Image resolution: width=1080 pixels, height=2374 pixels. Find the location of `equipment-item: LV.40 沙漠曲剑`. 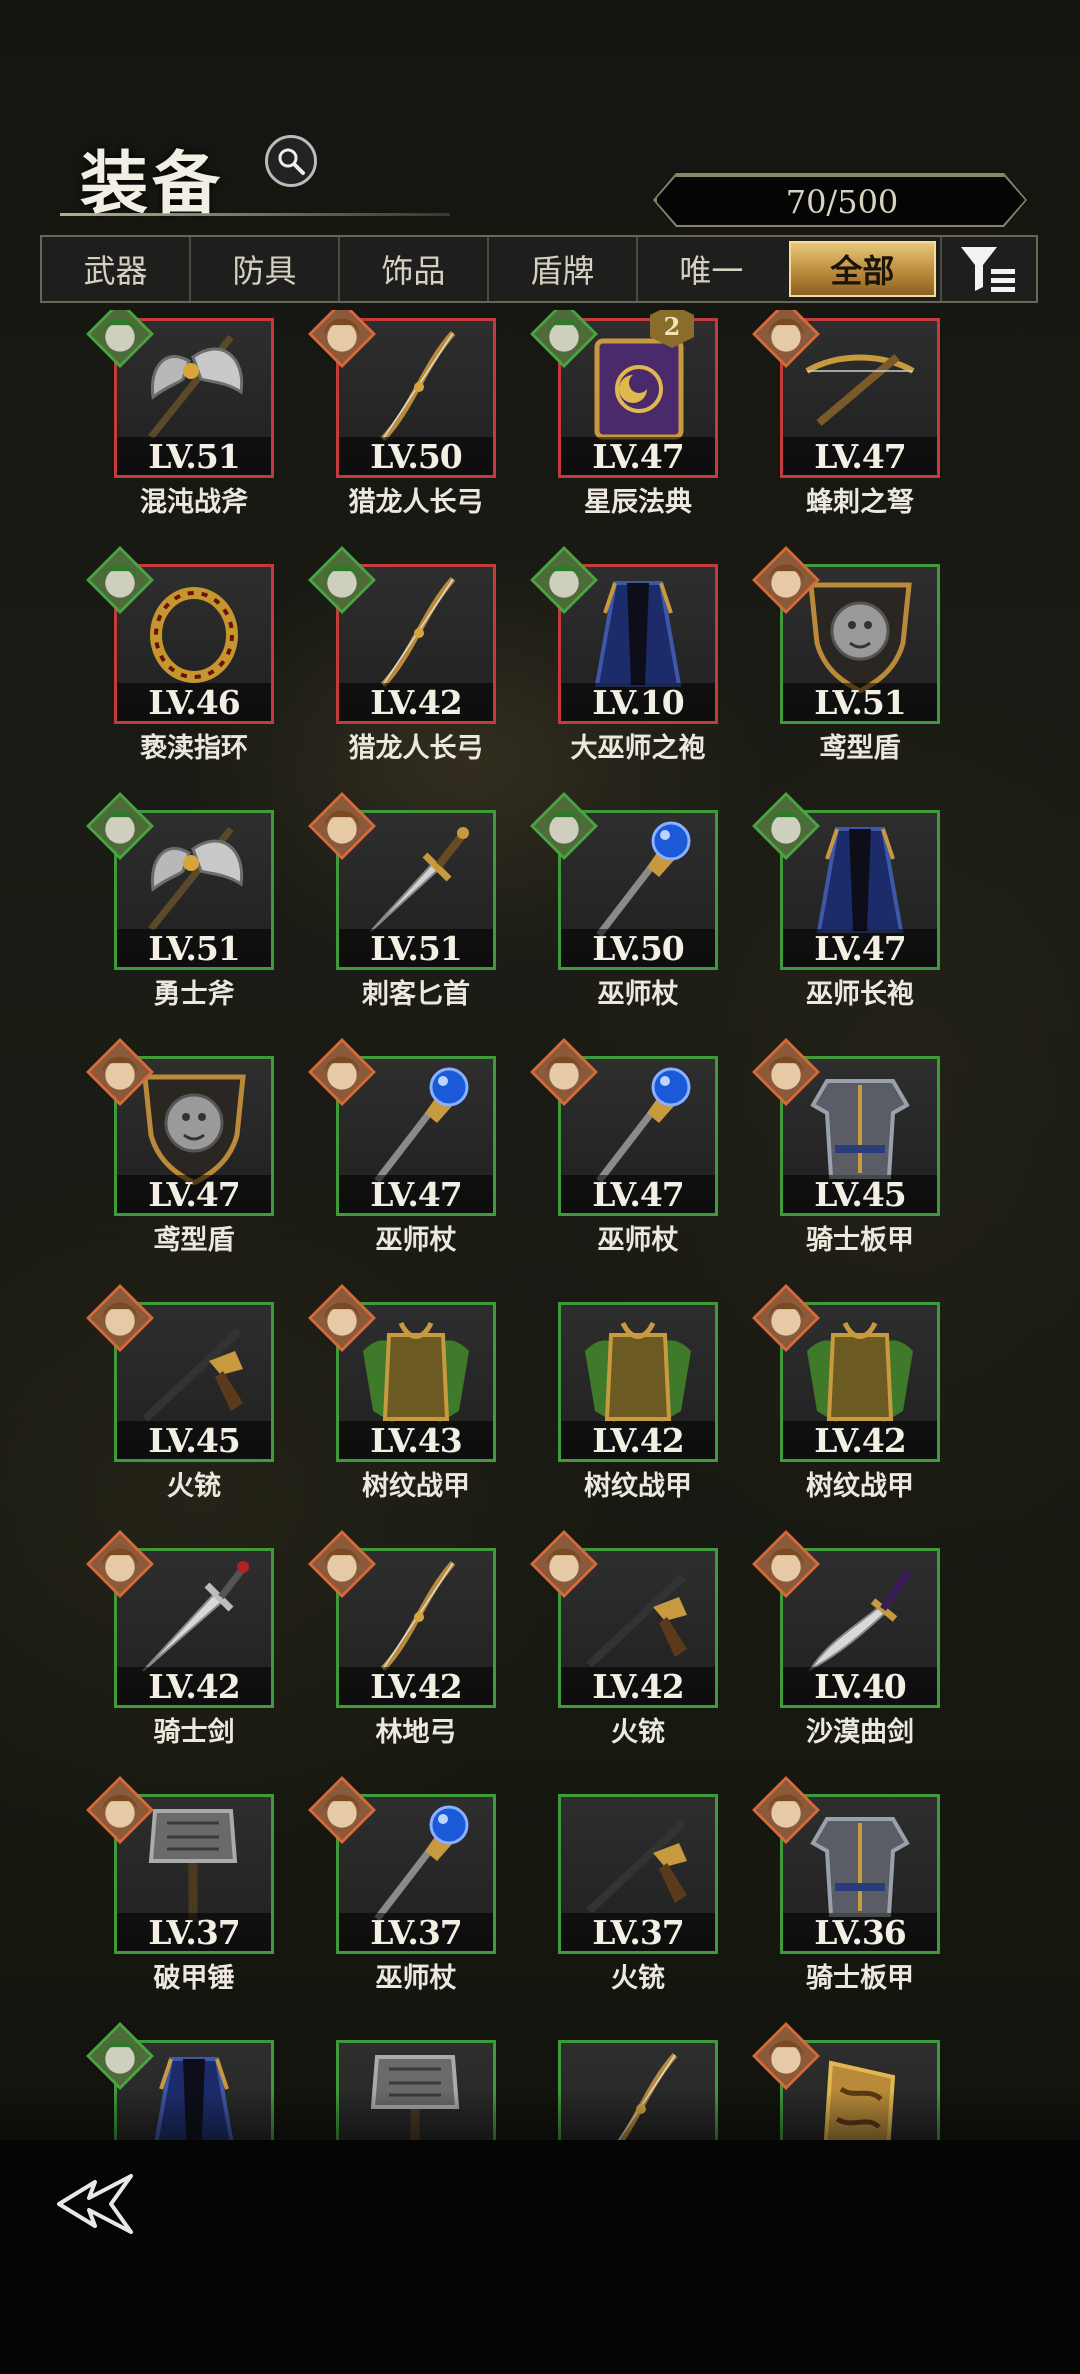

equipment-item: LV.40 沙漠曲剑 is located at coordinates (856, 1645).